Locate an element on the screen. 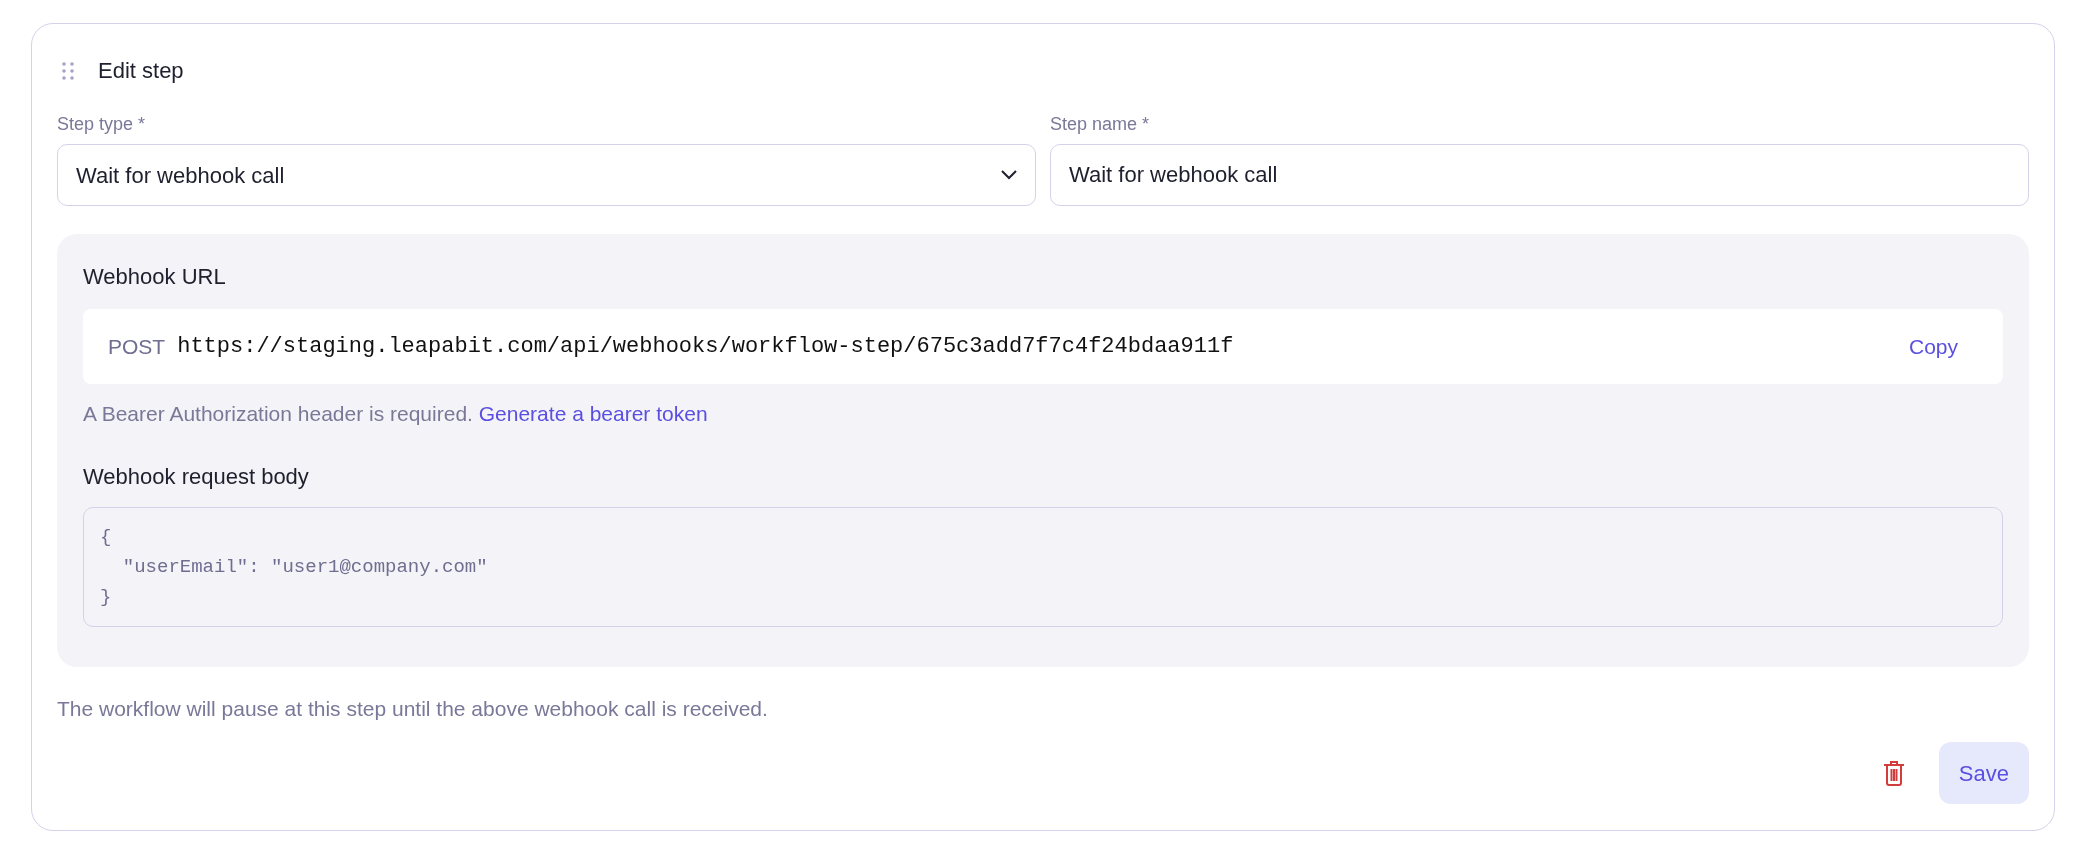 The height and width of the screenshot is (854, 2100). save-button: Save is located at coordinates (1983, 773).